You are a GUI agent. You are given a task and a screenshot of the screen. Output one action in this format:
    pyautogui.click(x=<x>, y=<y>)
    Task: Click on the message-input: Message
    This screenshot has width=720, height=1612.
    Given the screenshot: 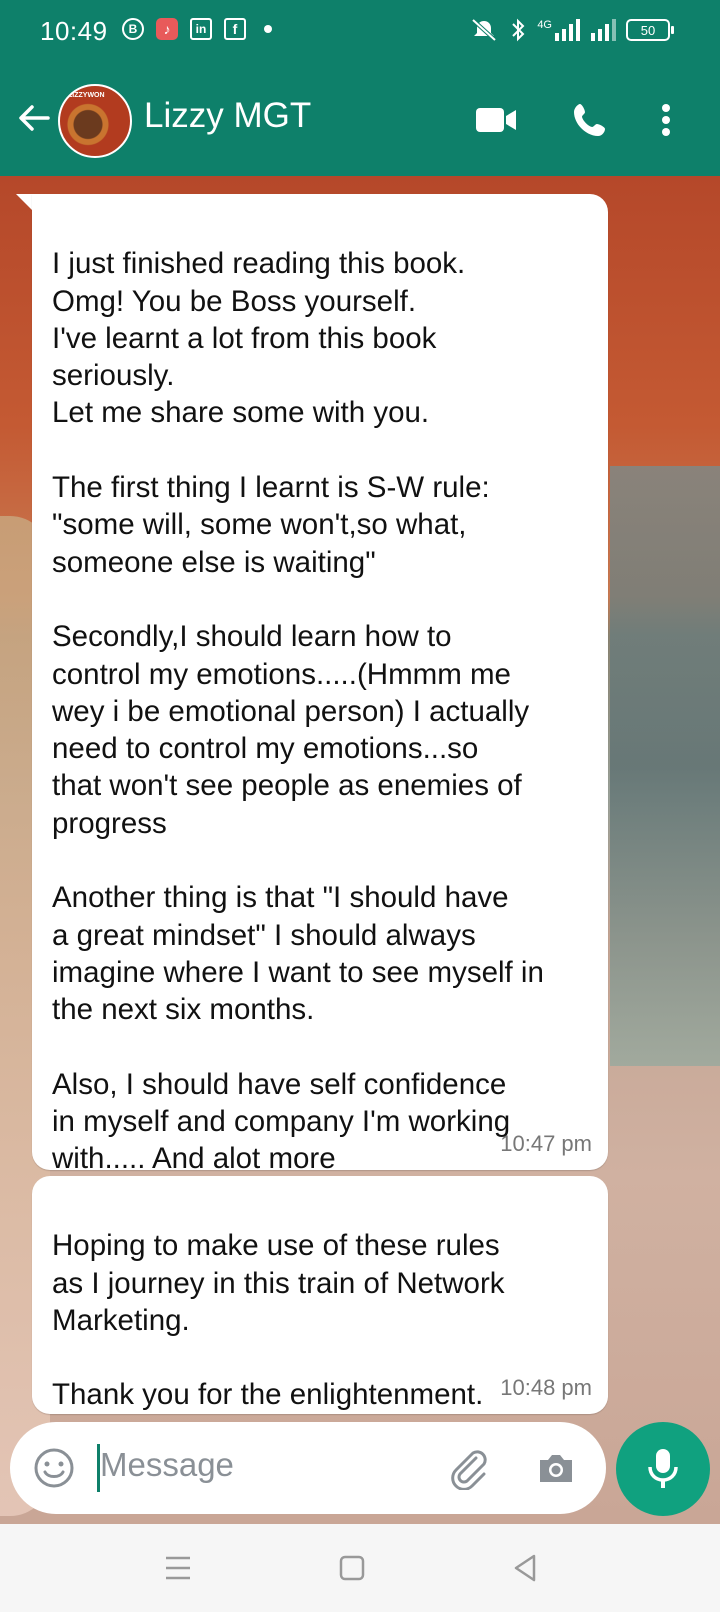 What is the action you would take?
    pyautogui.click(x=167, y=1465)
    